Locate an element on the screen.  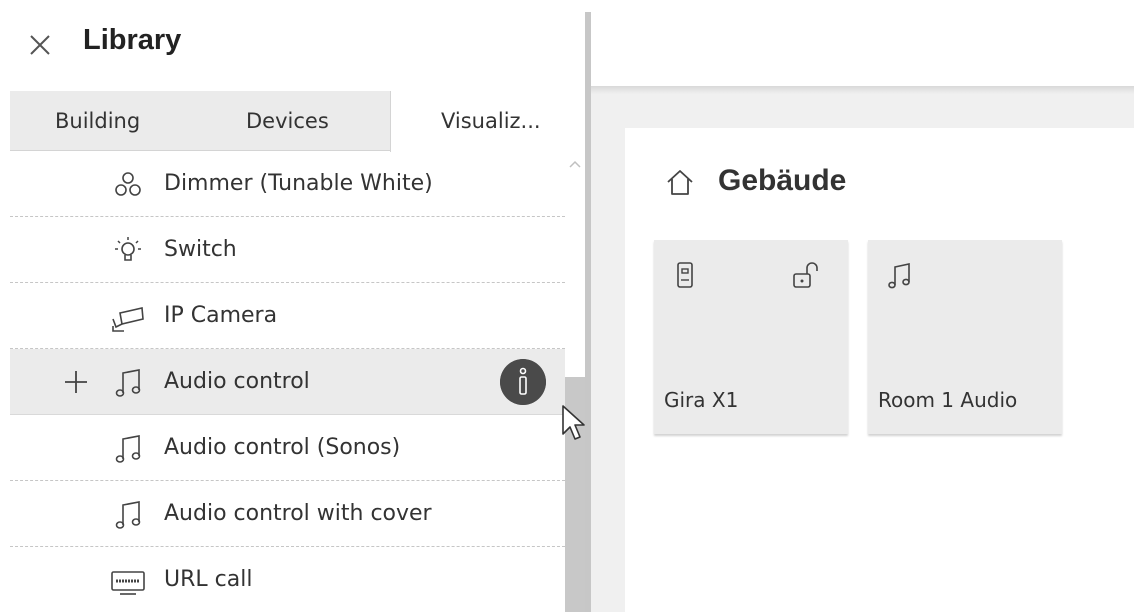
tab-devices: Devices is located at coordinates (287, 121).